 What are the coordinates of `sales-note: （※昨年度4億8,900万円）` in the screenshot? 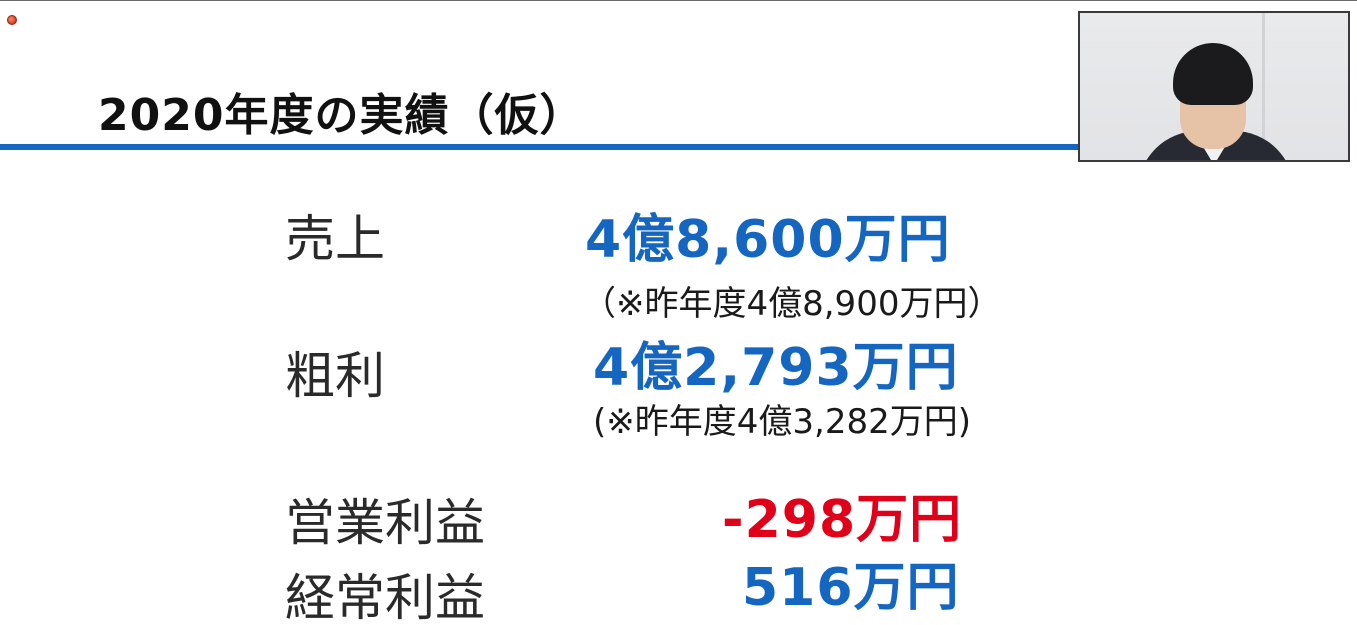 It's located at (792, 304).